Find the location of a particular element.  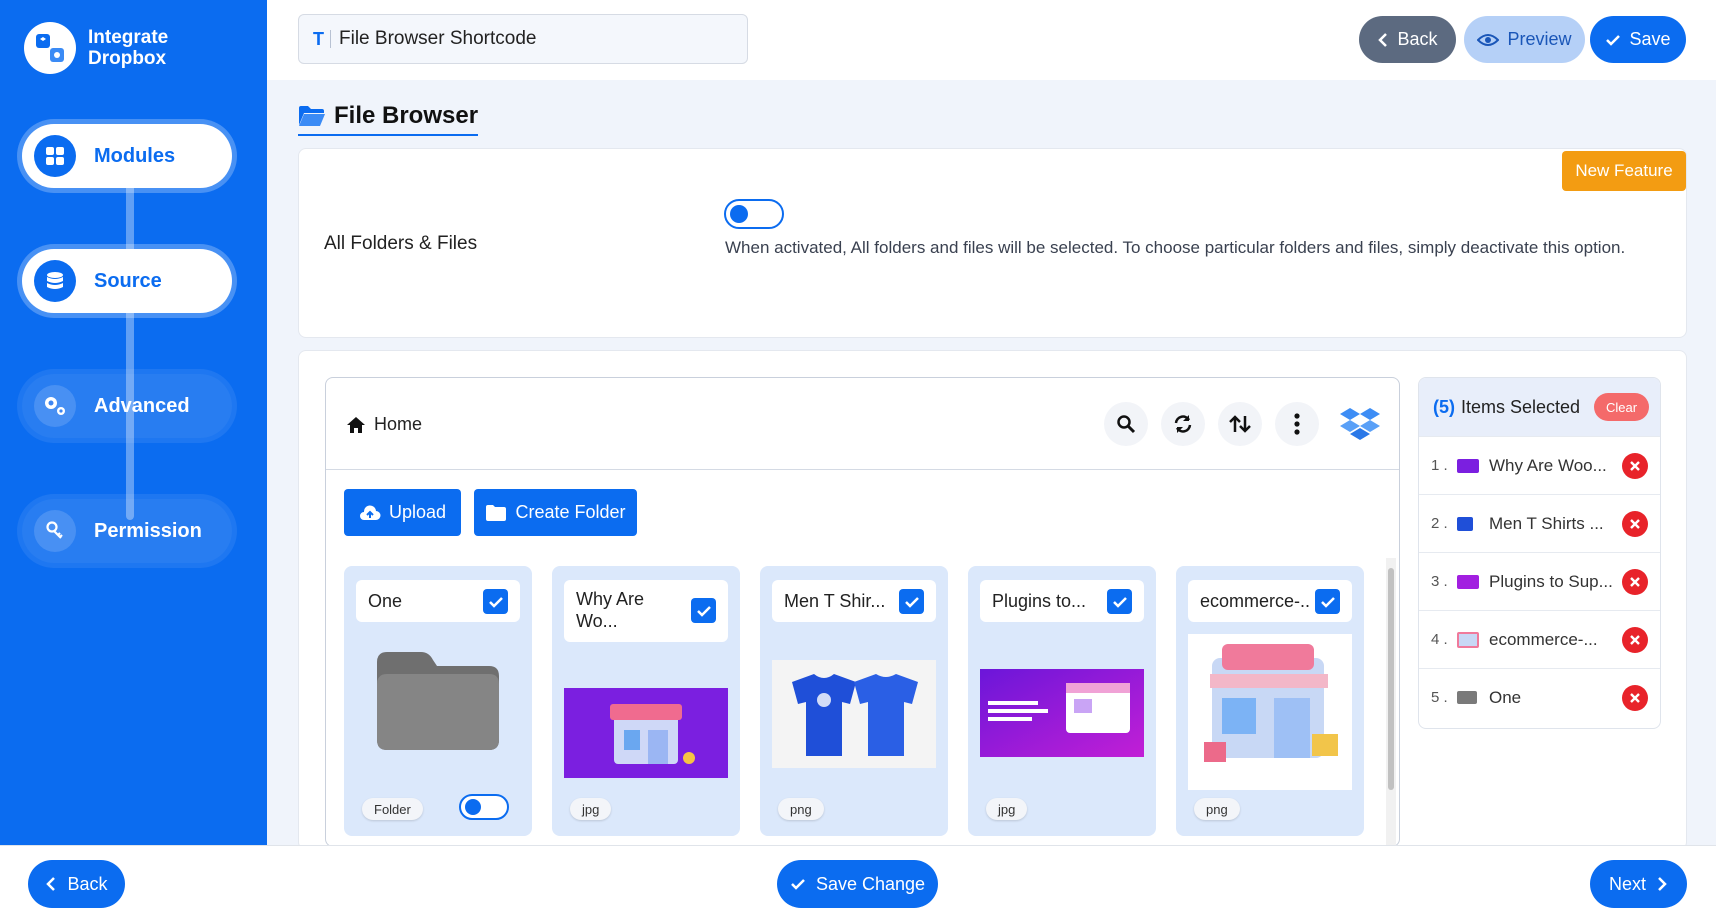

more-vertical-icon is located at coordinates (1297, 424).